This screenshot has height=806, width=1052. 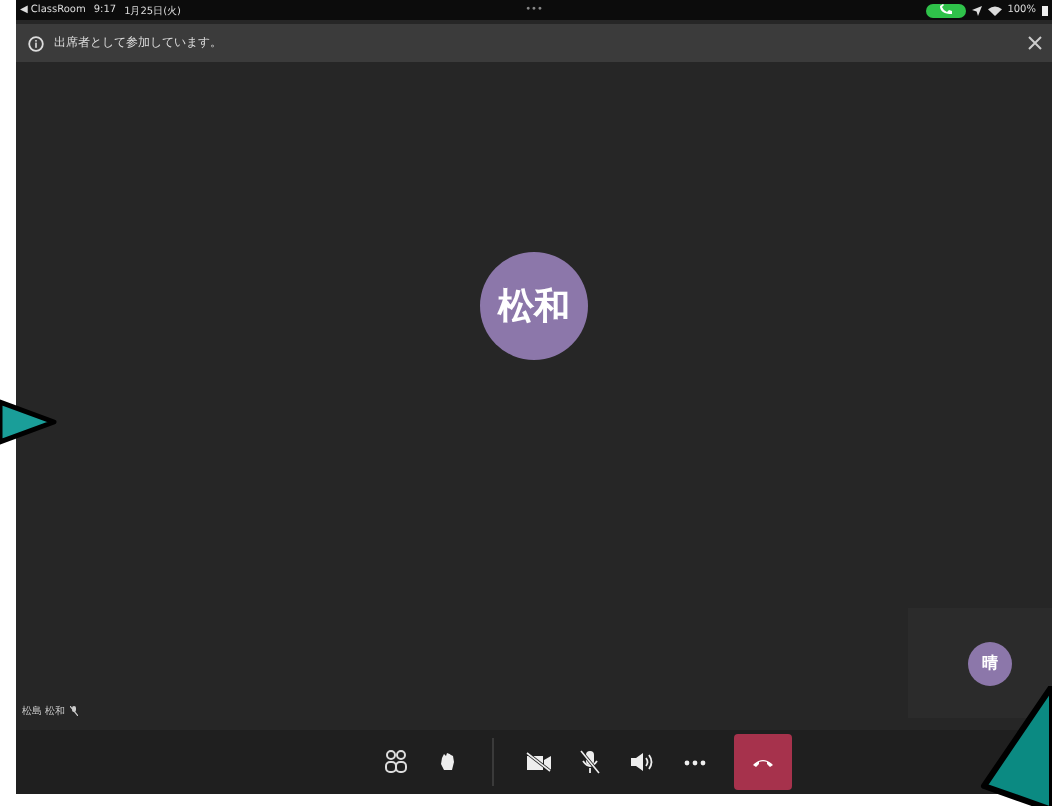 What do you see at coordinates (396, 762) in the screenshot?
I see `people-icon` at bounding box center [396, 762].